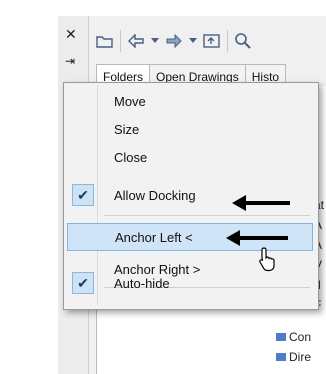 The width and height of the screenshot is (326, 374). Describe the element at coordinates (190, 283) in the screenshot. I see `menu-item-auto-hide: ✔ Auto-hide` at that location.